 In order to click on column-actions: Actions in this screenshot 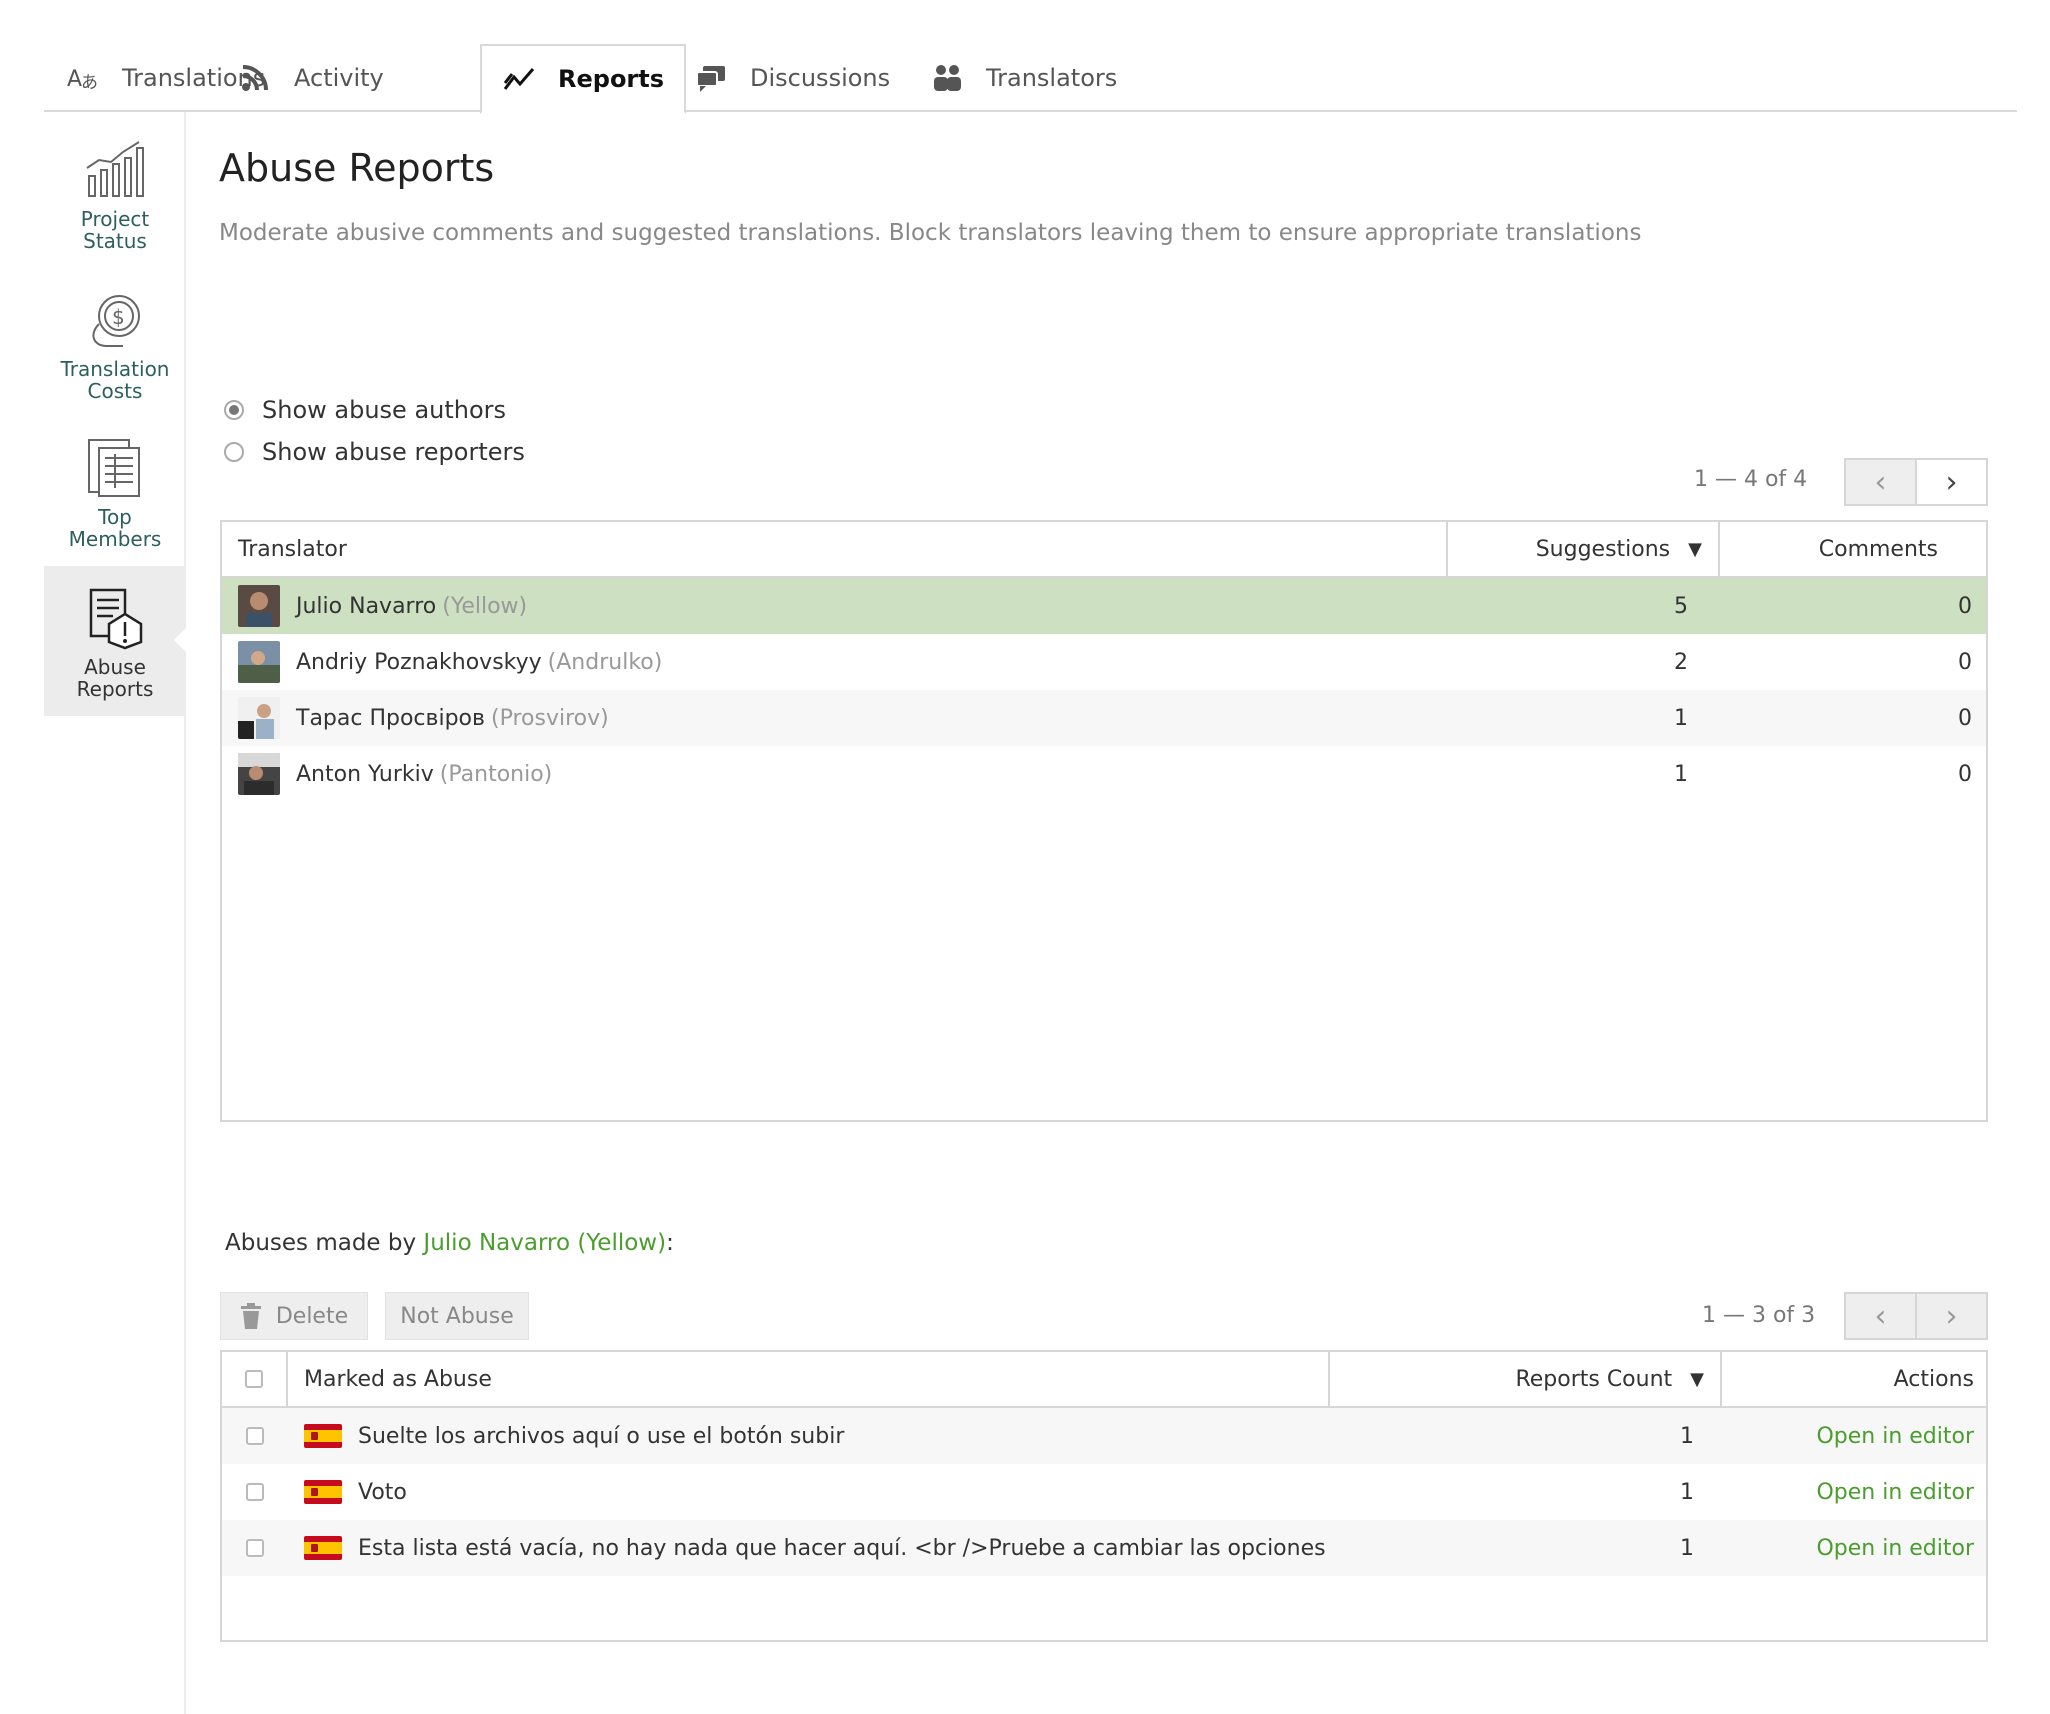, I will do `click(1854, 1379)`.